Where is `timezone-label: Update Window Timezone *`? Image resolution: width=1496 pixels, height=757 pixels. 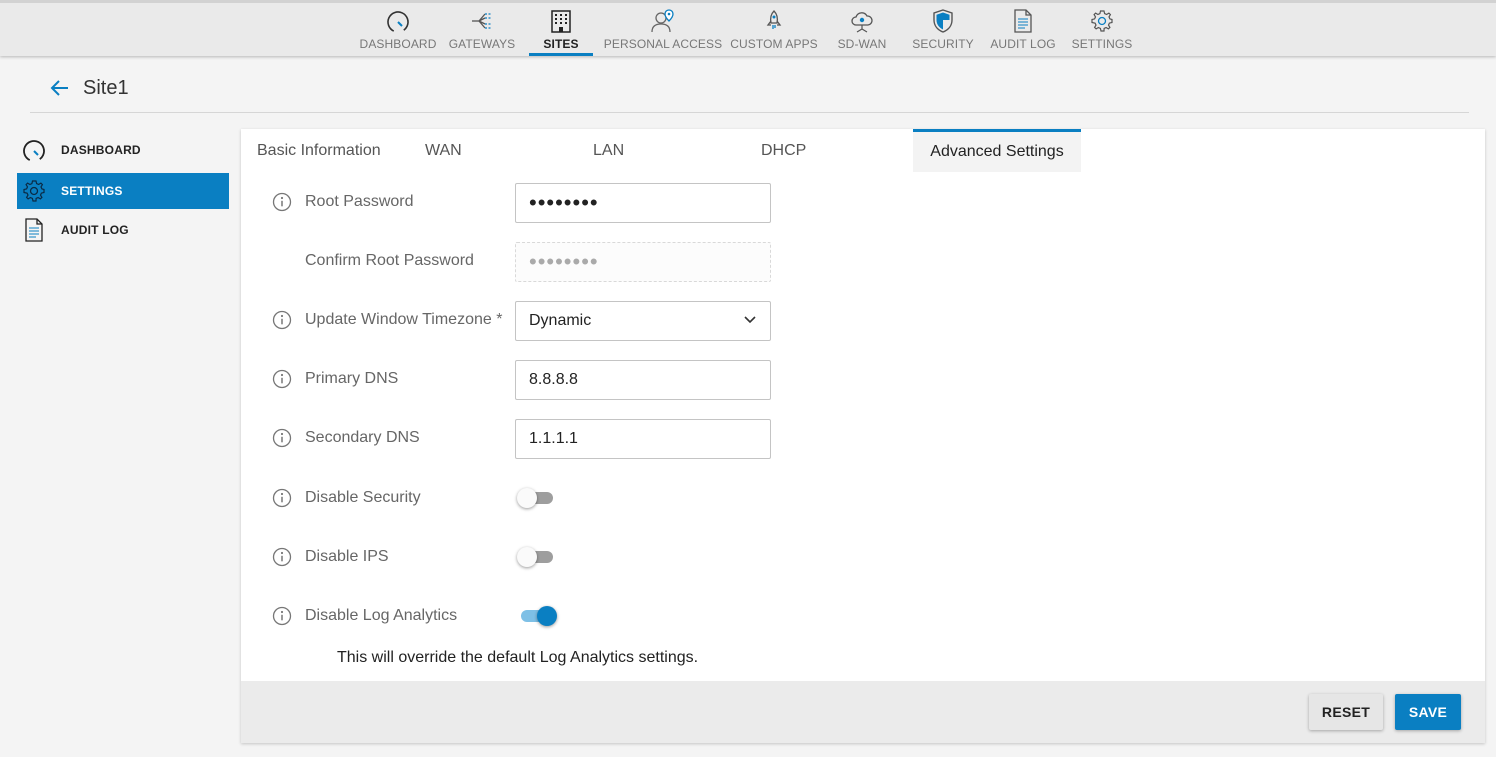
timezone-label: Update Window Timezone * is located at coordinates (404, 319).